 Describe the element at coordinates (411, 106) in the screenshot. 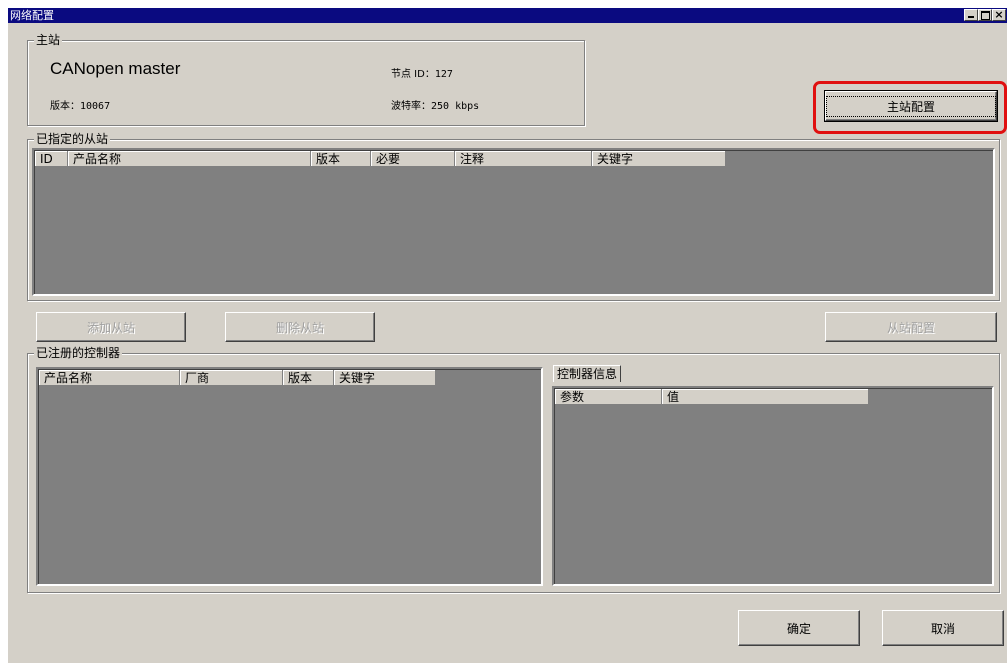

I see `baud-rate-label: 波特率：` at that location.